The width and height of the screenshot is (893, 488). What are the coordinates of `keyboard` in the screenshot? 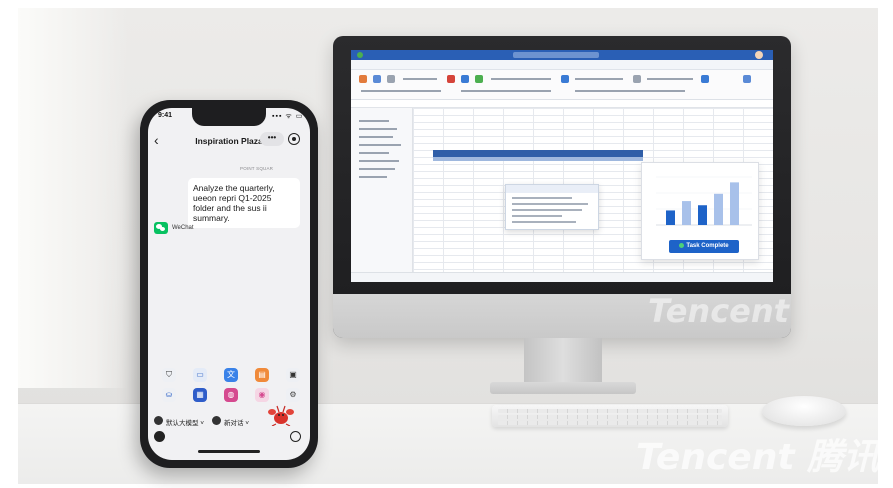 It's located at (610, 416).